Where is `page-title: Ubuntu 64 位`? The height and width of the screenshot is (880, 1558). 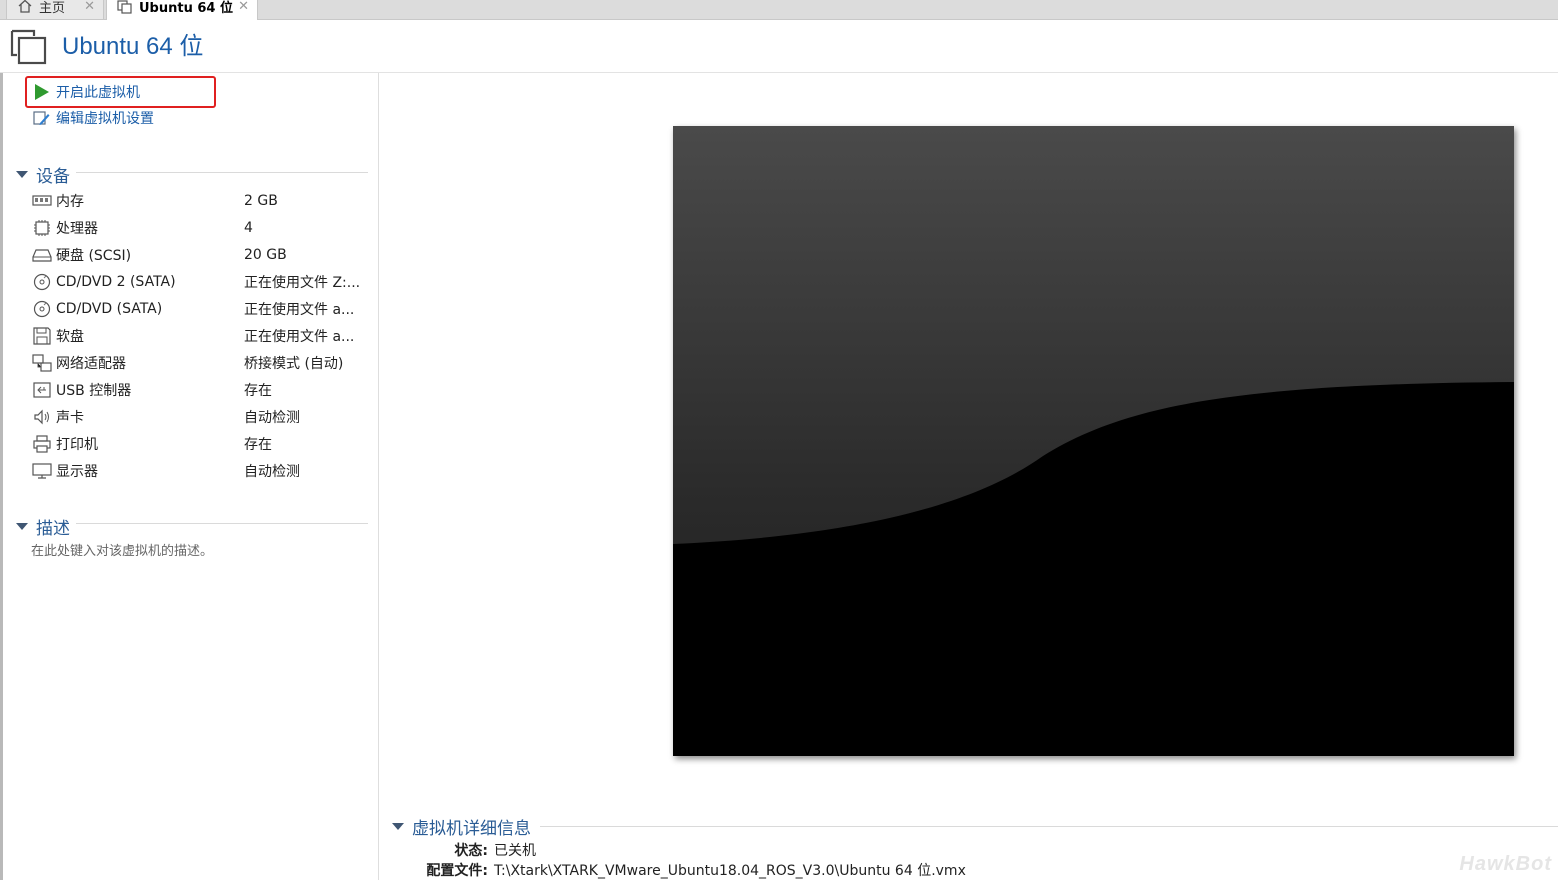 page-title: Ubuntu 64 位 is located at coordinates (133, 46).